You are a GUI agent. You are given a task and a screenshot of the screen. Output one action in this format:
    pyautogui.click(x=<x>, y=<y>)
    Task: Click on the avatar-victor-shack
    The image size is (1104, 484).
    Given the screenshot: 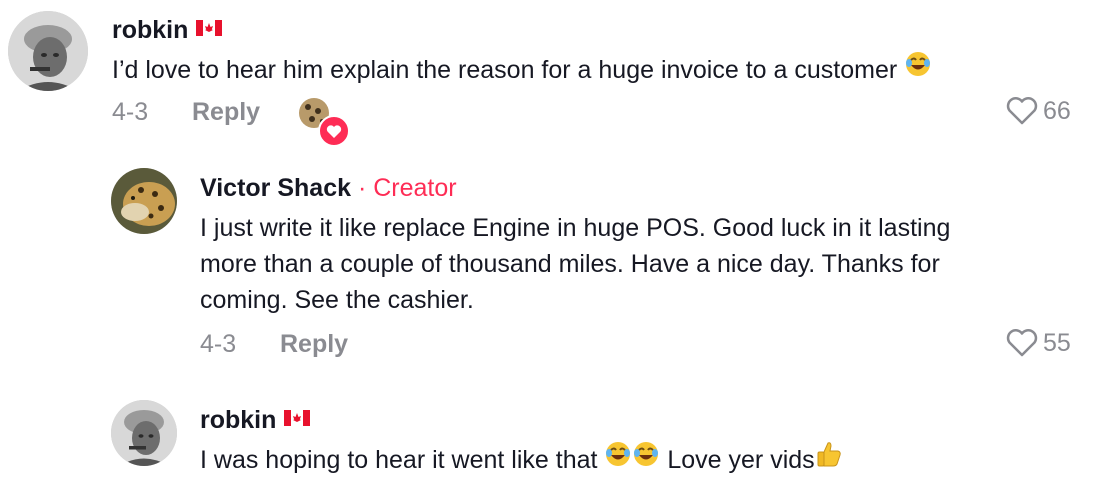 What is the action you would take?
    pyautogui.click(x=144, y=201)
    